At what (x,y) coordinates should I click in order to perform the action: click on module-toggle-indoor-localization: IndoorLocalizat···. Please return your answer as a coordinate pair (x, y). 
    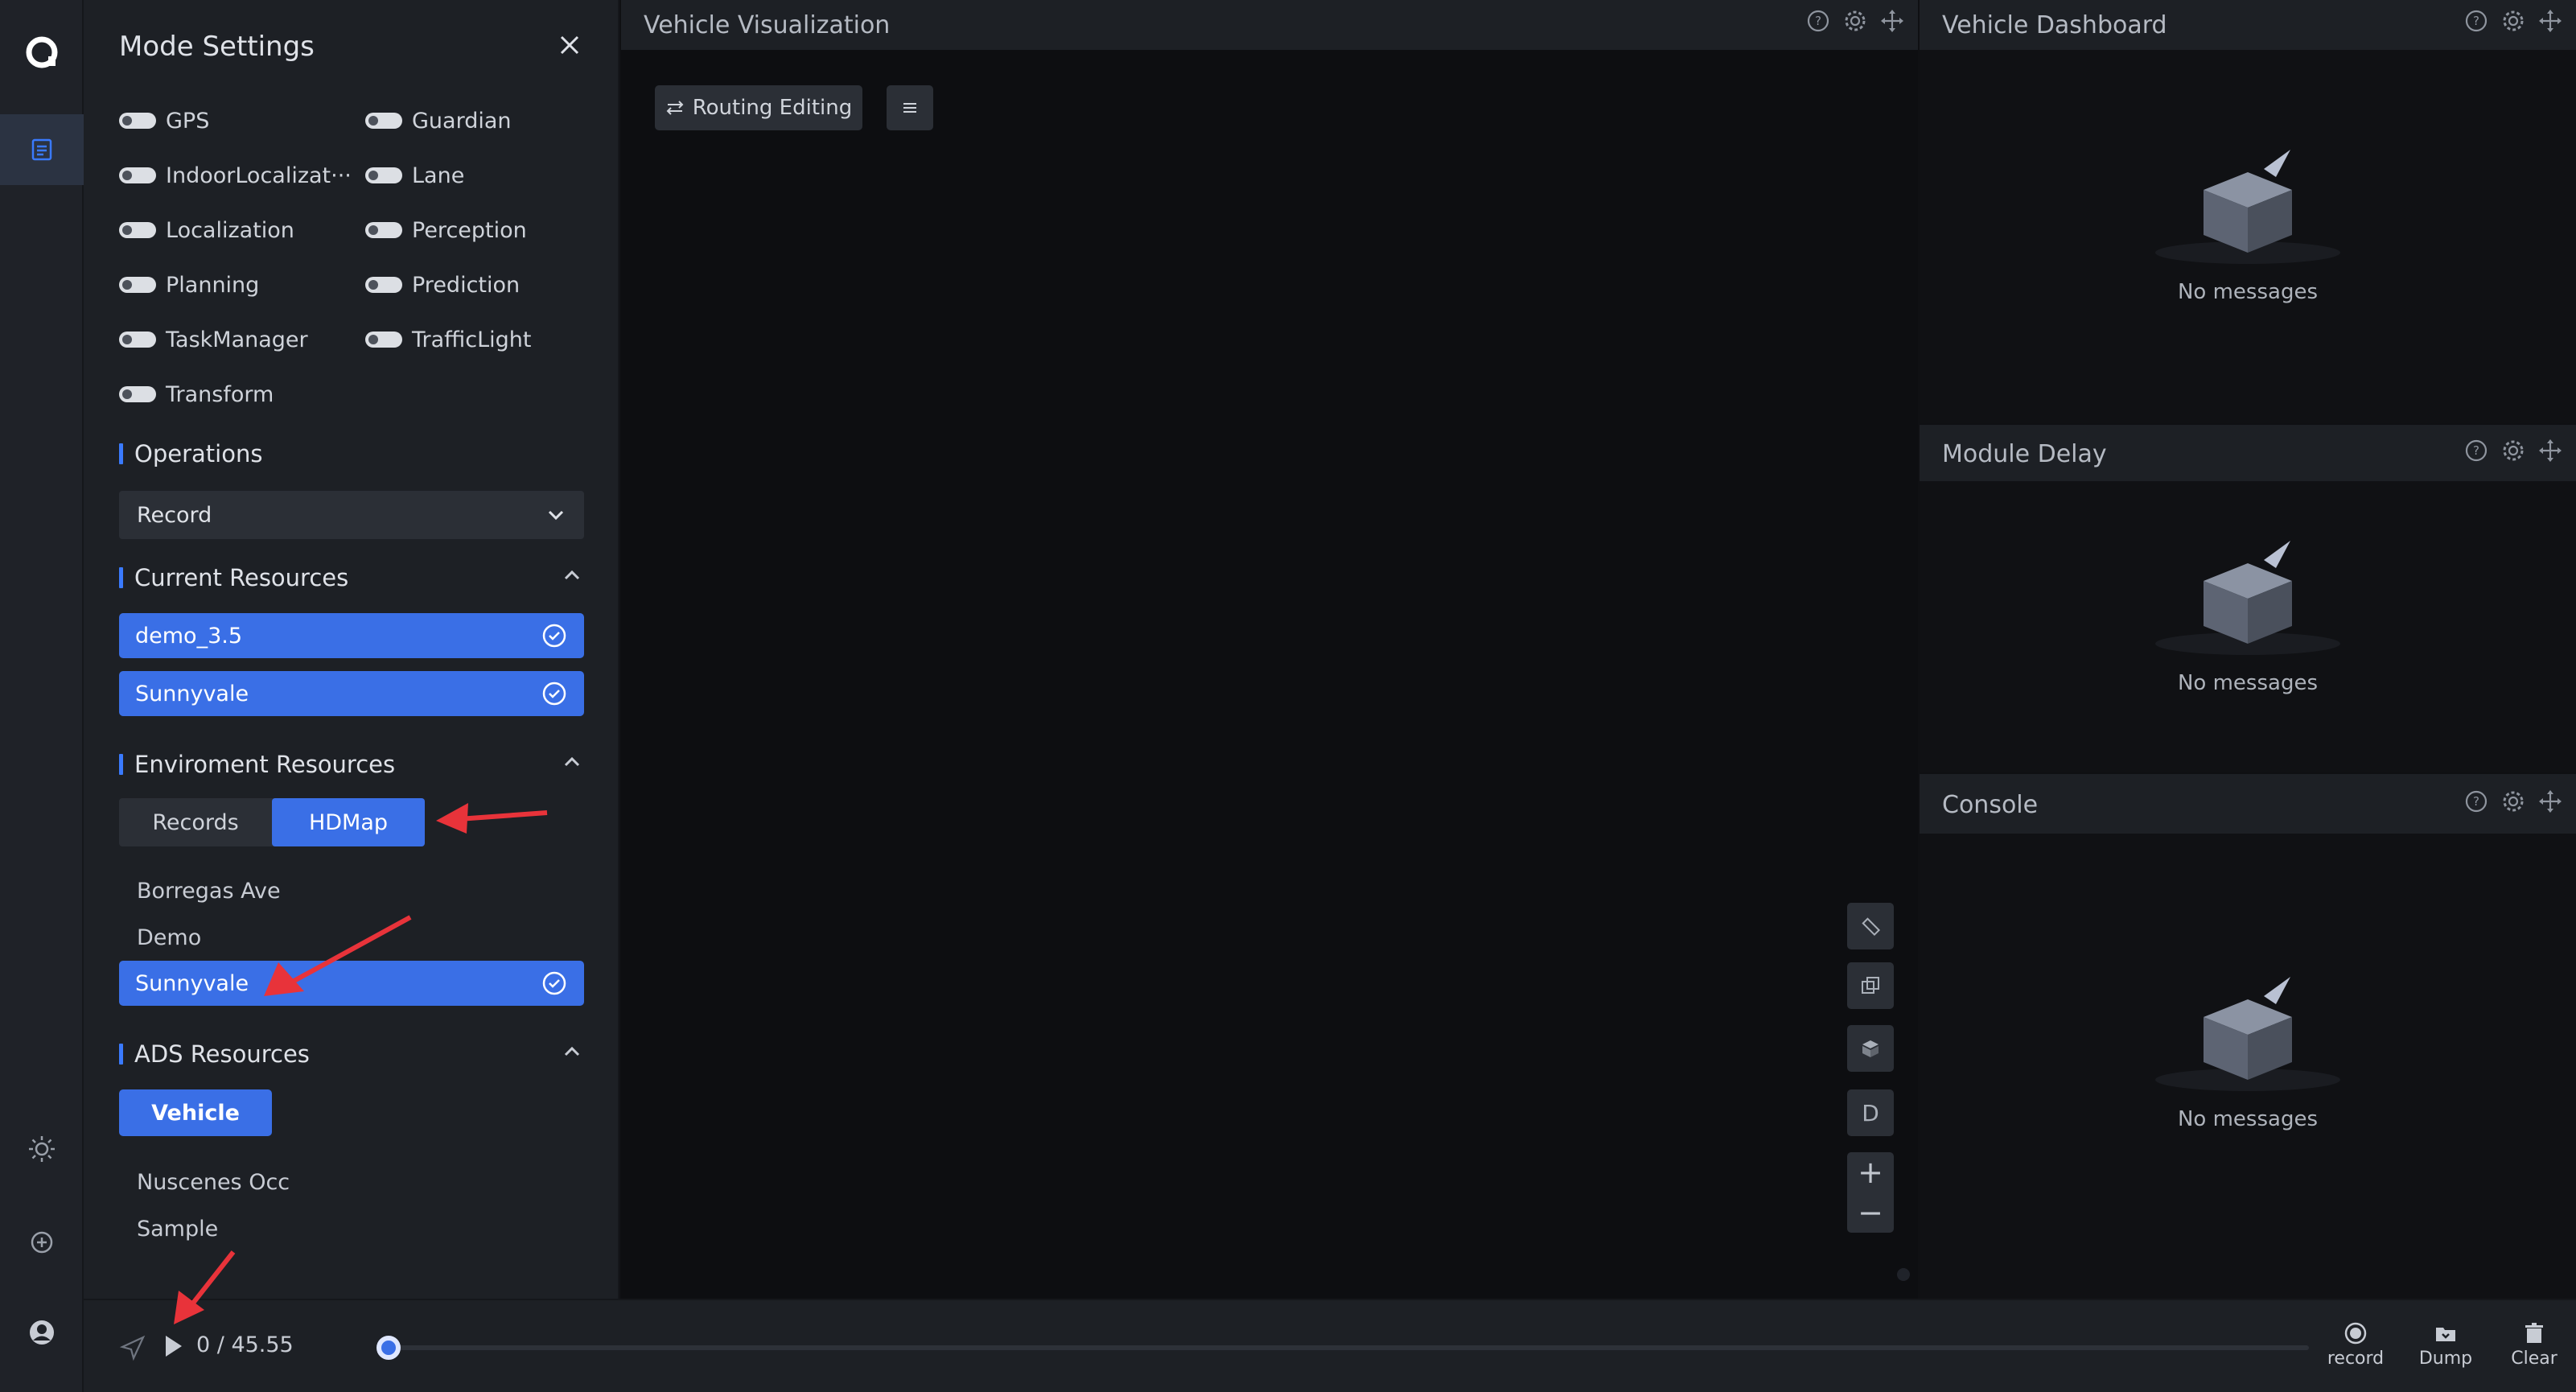
    Looking at the image, I should click on (235, 176).